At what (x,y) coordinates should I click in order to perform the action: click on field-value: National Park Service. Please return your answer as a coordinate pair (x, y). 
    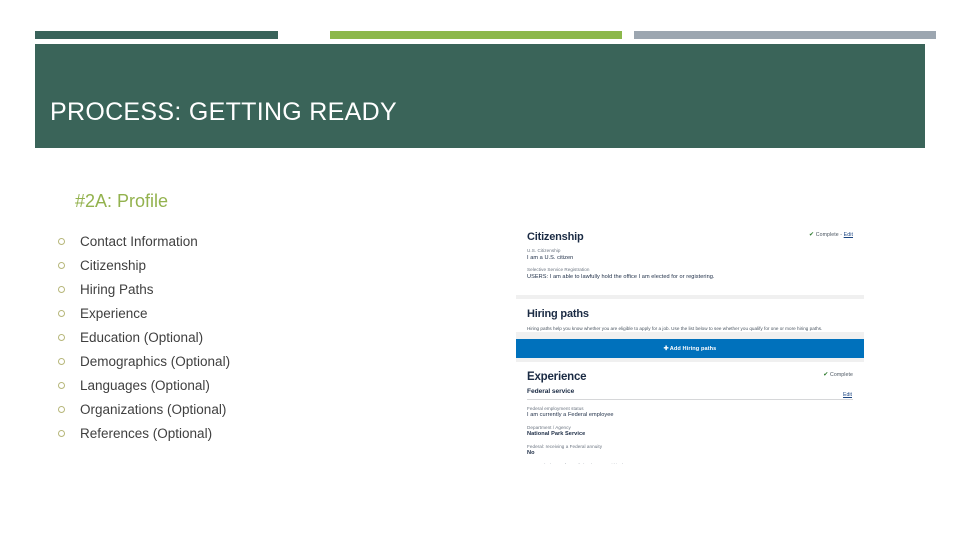
    Looking at the image, I should click on (556, 434).